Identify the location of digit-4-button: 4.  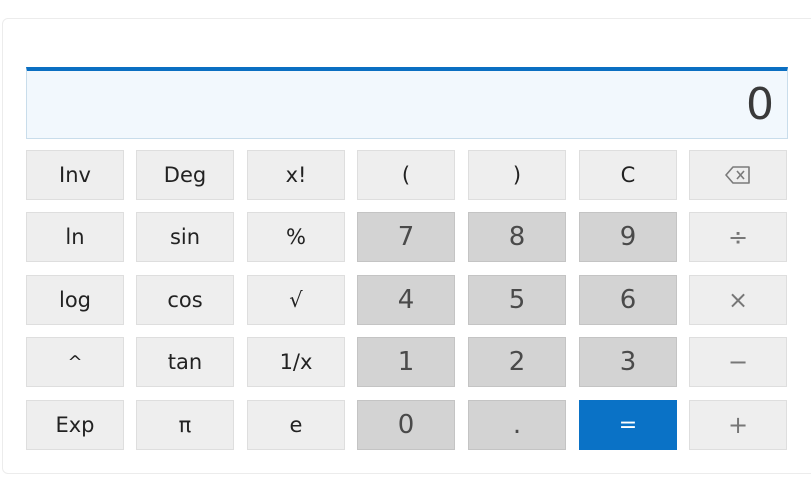
(406, 300).